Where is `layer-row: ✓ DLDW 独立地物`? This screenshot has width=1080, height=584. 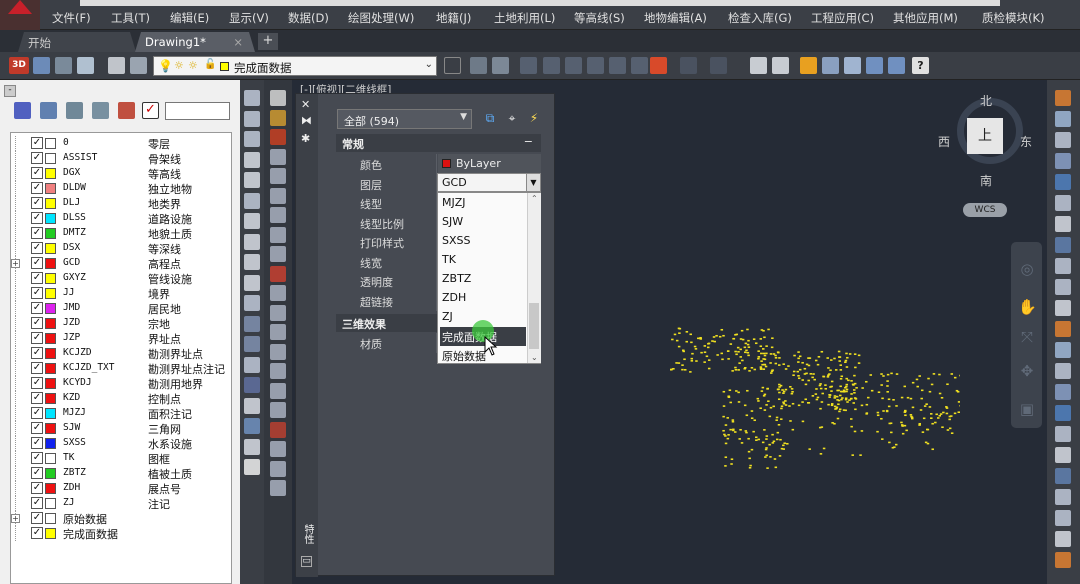 layer-row: ✓ DLDW 独立地物 is located at coordinates (121, 188).